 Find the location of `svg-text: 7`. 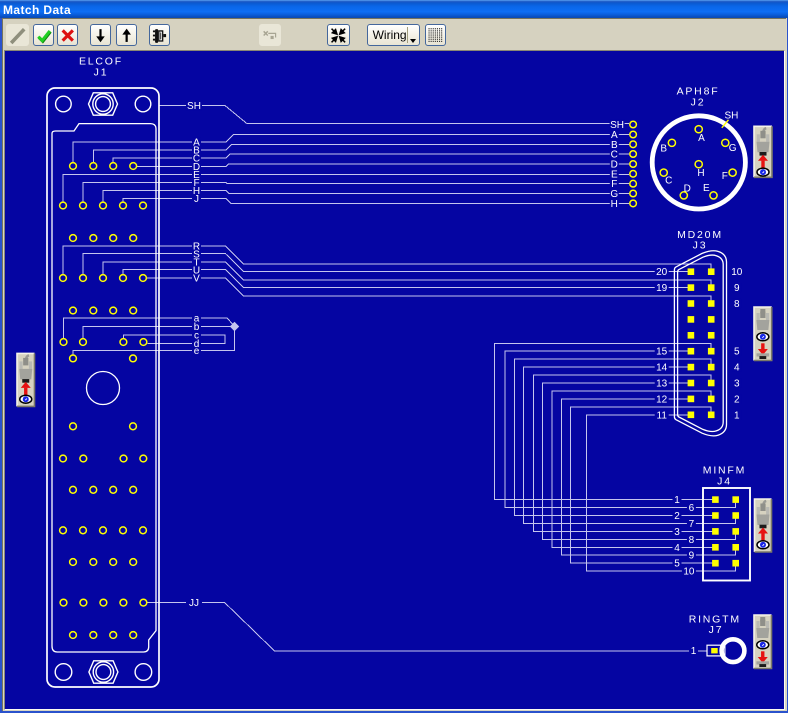

svg-text: 7 is located at coordinates (692, 524).